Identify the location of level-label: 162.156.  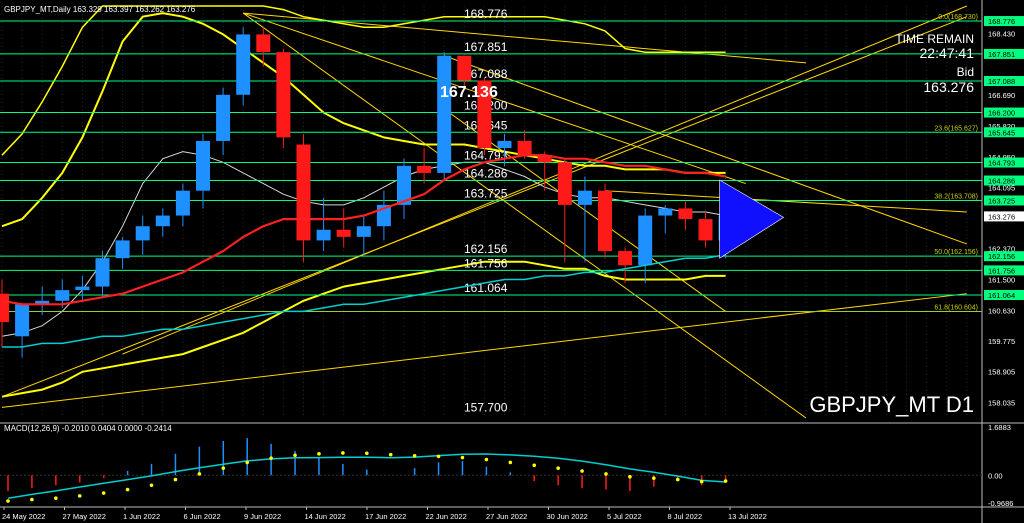
(486, 249).